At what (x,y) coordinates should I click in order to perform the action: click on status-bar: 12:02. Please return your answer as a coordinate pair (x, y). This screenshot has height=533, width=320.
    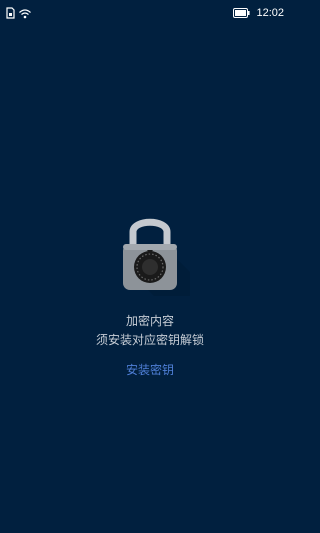
    Looking at the image, I should click on (150, 12).